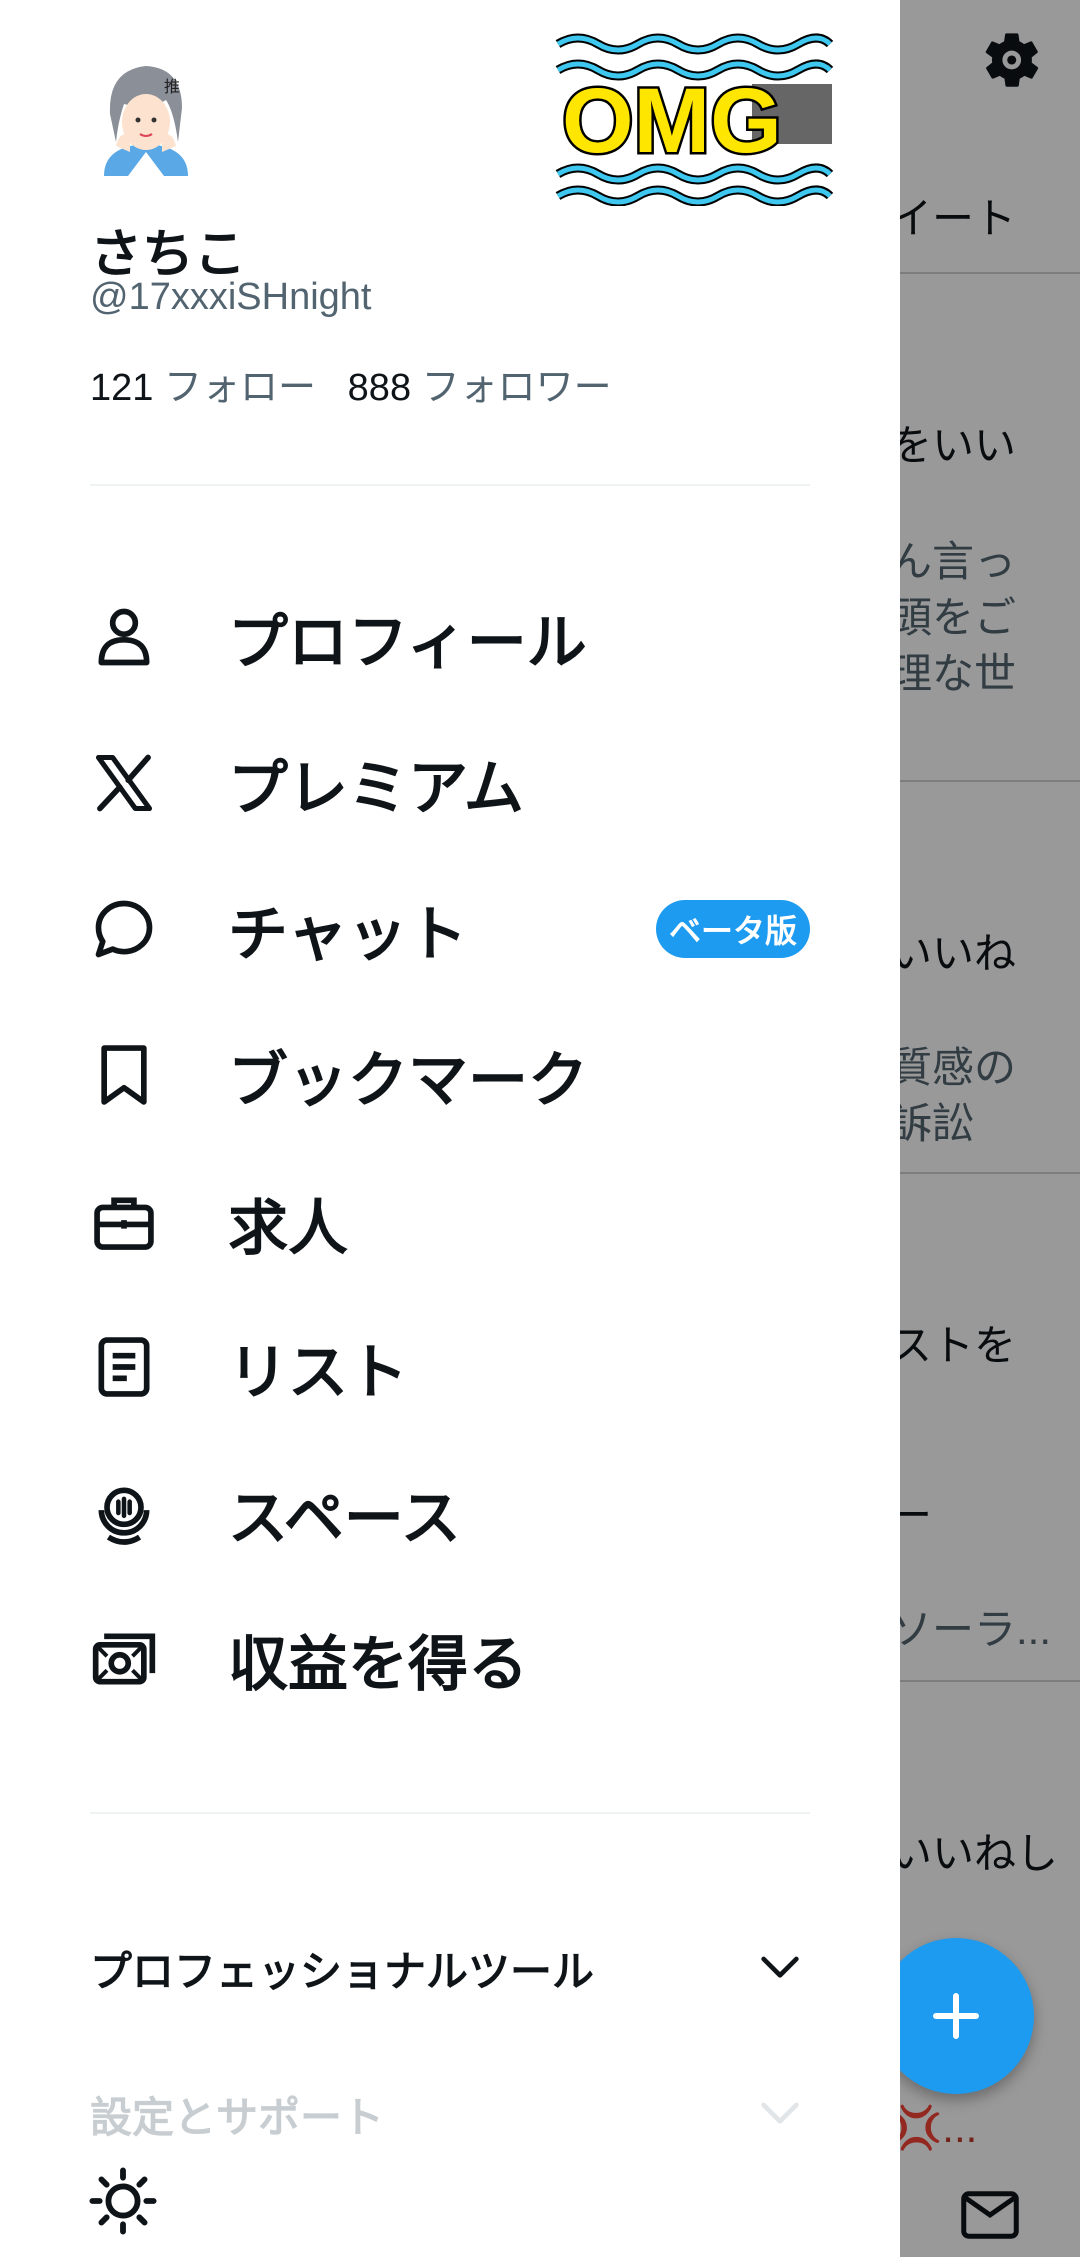  I want to click on menu-label: 収益を得る, so click(378, 1664).